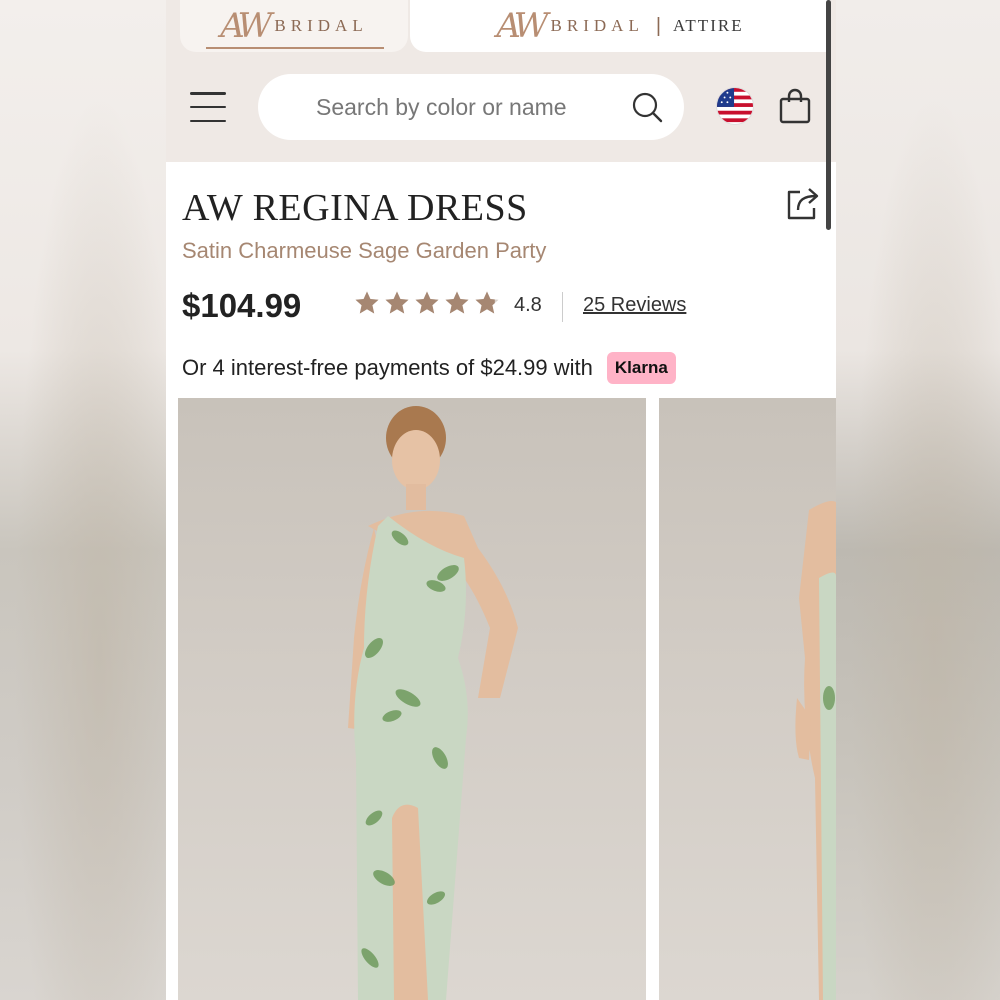 The width and height of the screenshot is (1000, 1000). I want to click on search-input, so click(473, 107).